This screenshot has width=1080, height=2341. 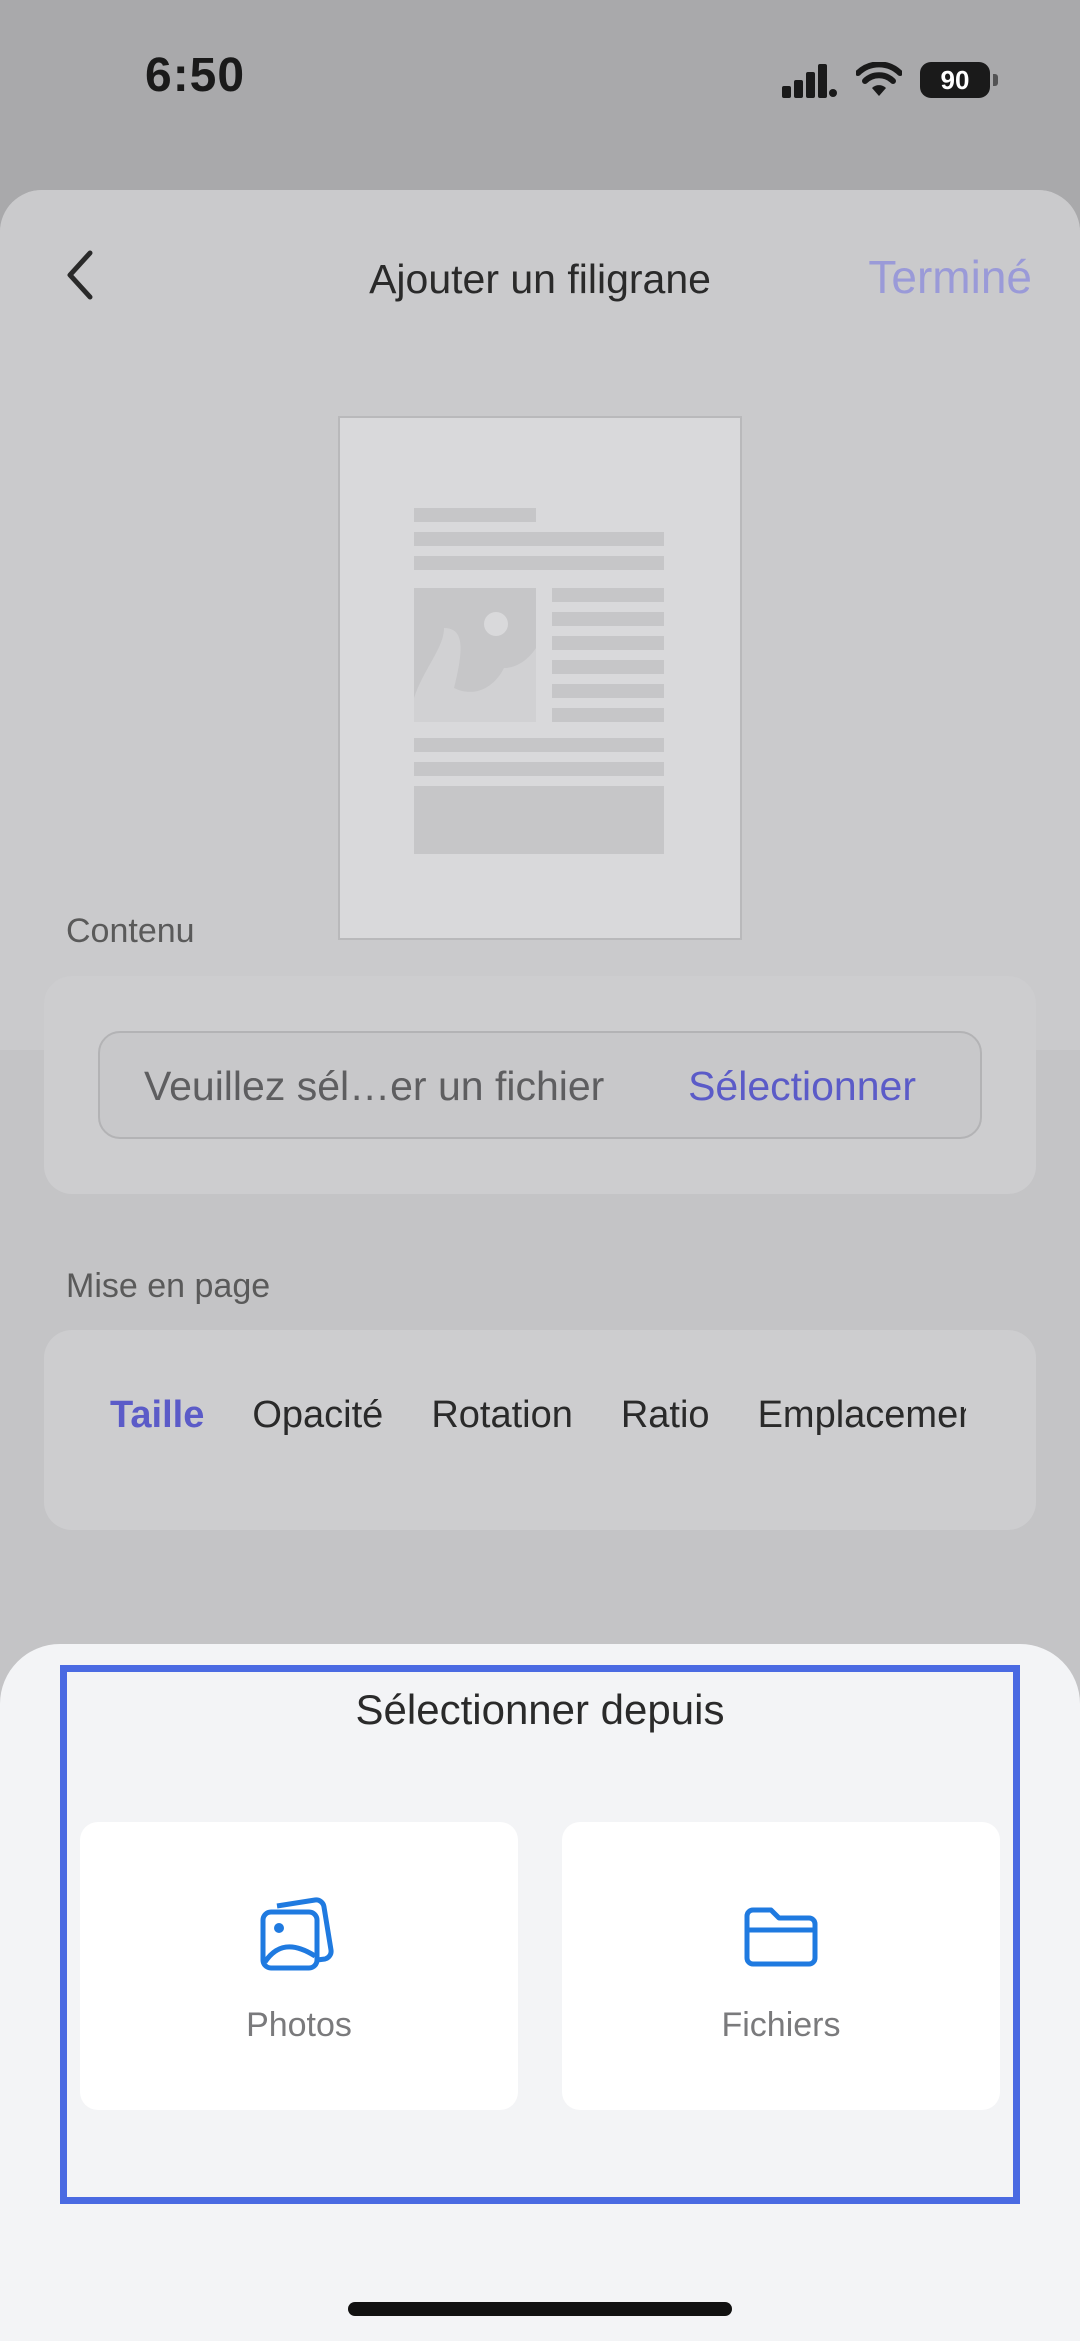 I want to click on file-field: Veuillez sél…er un fichier Sélectionner, so click(x=540, y=1085).